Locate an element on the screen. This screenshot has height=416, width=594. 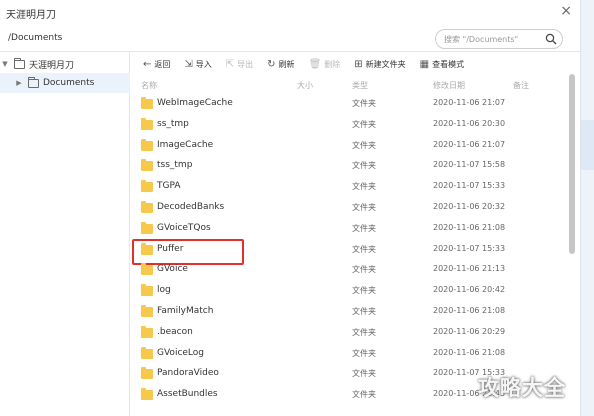
view-mode-button: ▦ 查看模式 is located at coordinates (442, 64).